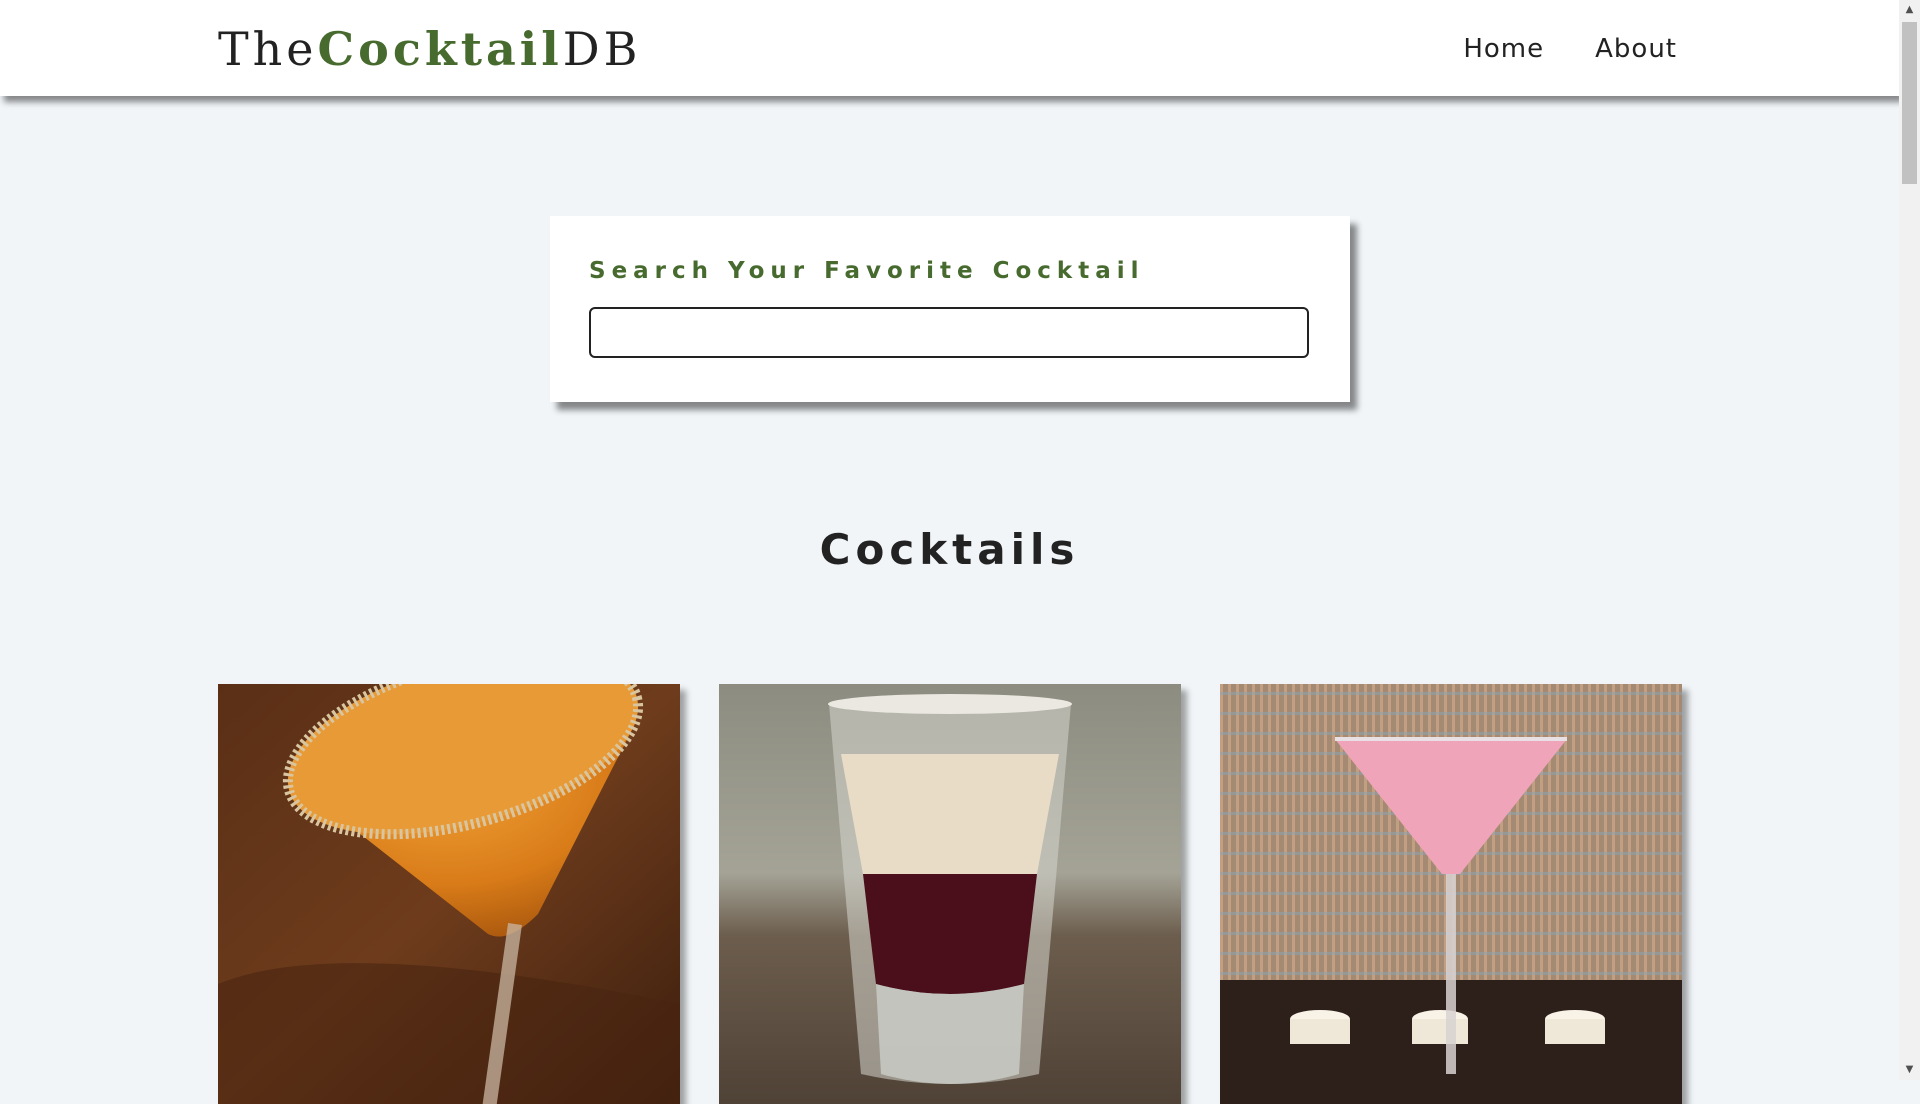  I want to click on search-input, so click(949, 332).